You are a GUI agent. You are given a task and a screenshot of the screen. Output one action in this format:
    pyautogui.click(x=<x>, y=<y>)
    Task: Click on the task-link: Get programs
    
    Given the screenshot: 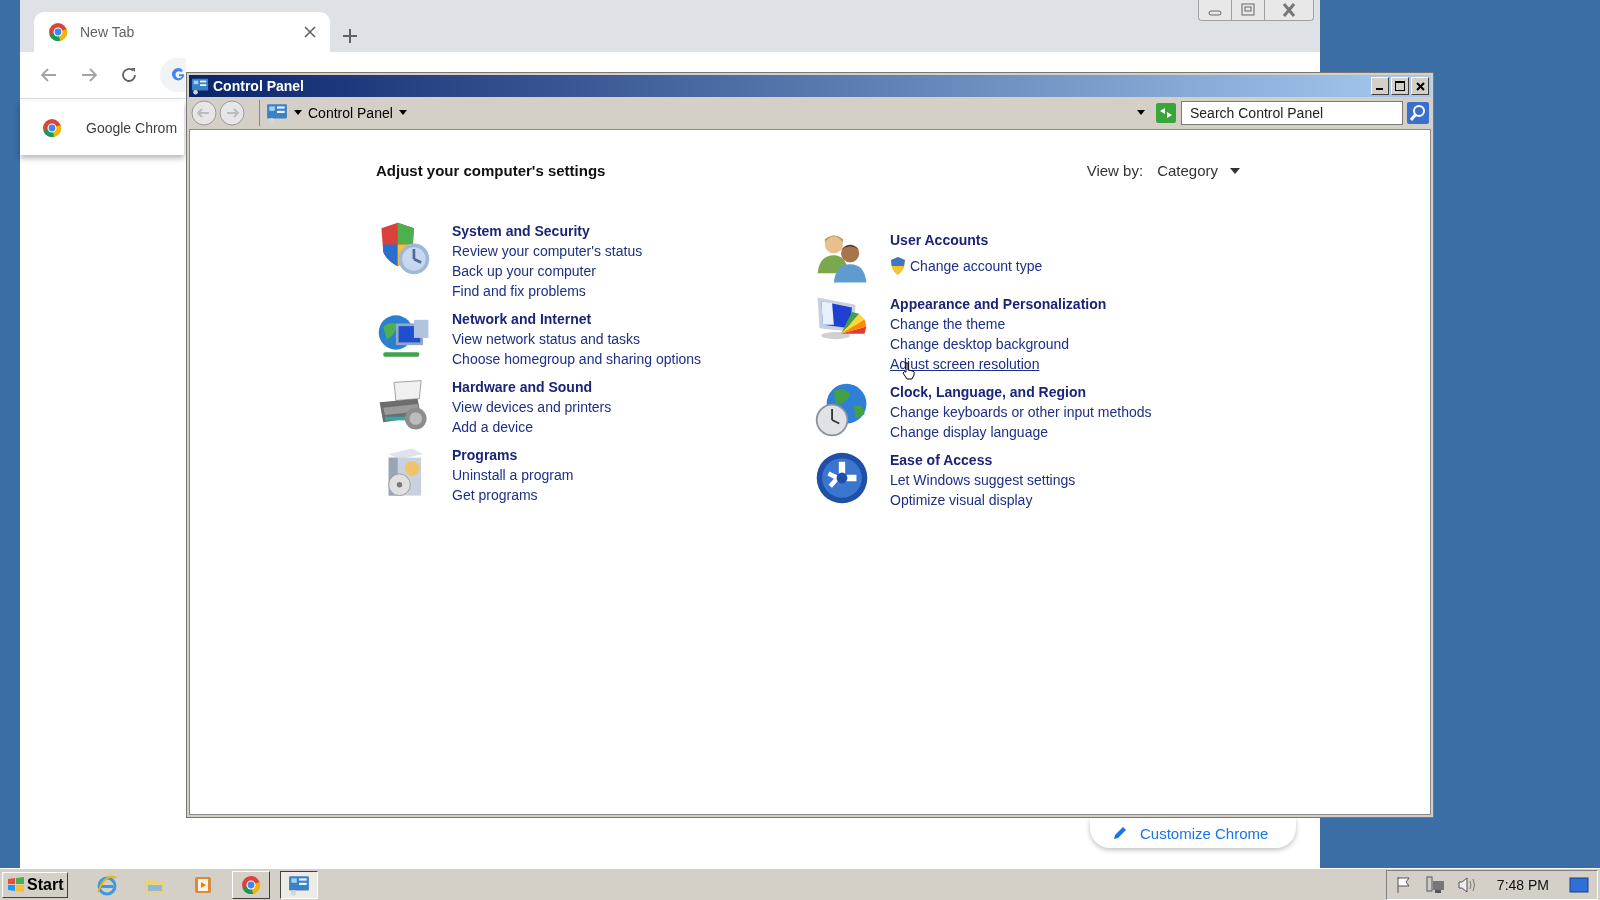 What is the action you would take?
    pyautogui.click(x=495, y=495)
    